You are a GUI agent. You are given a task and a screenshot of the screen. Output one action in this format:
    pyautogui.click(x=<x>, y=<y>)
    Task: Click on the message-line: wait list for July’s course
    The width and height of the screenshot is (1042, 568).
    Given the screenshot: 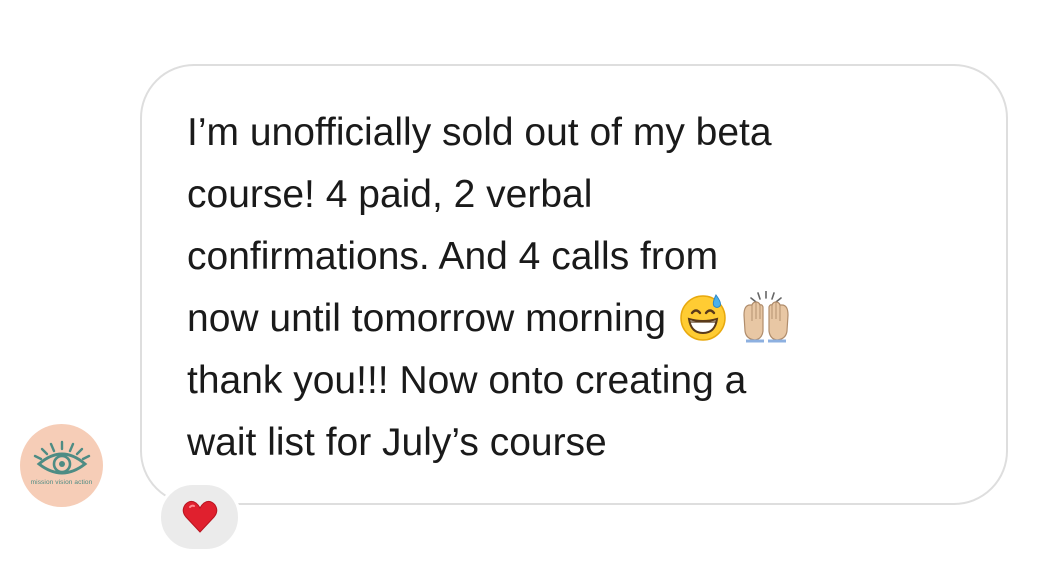 What is the action you would take?
    pyautogui.click(x=397, y=442)
    